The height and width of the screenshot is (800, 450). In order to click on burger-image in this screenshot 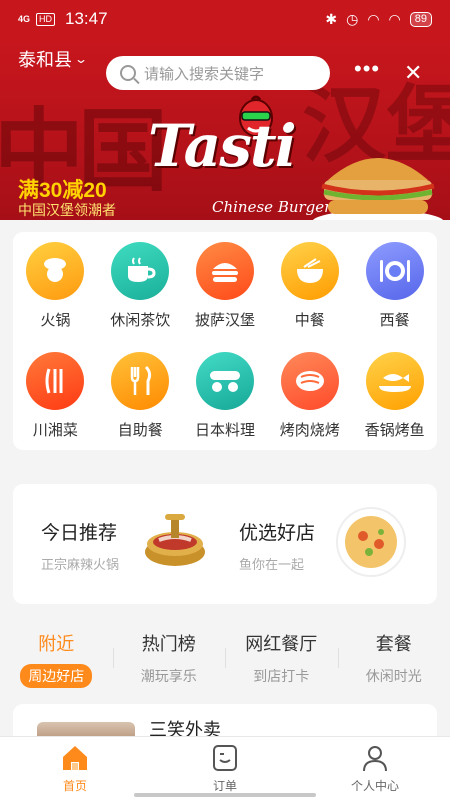, I will do `click(378, 189)`.